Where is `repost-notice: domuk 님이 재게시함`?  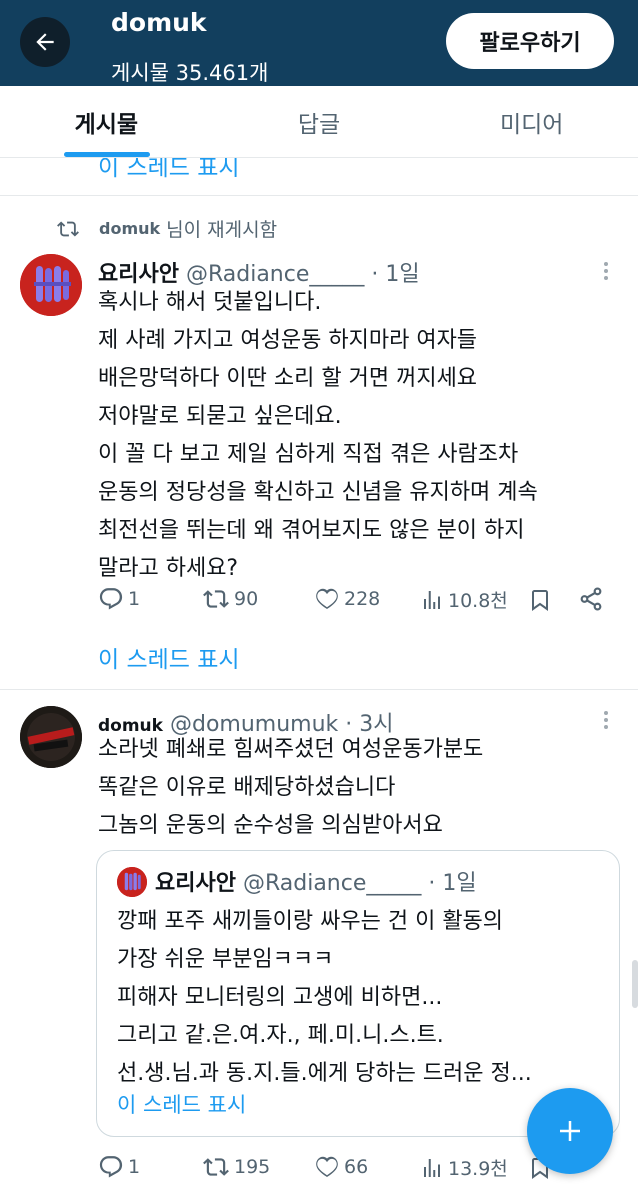
repost-notice: domuk 님이 재게시함 is located at coordinates (166, 228).